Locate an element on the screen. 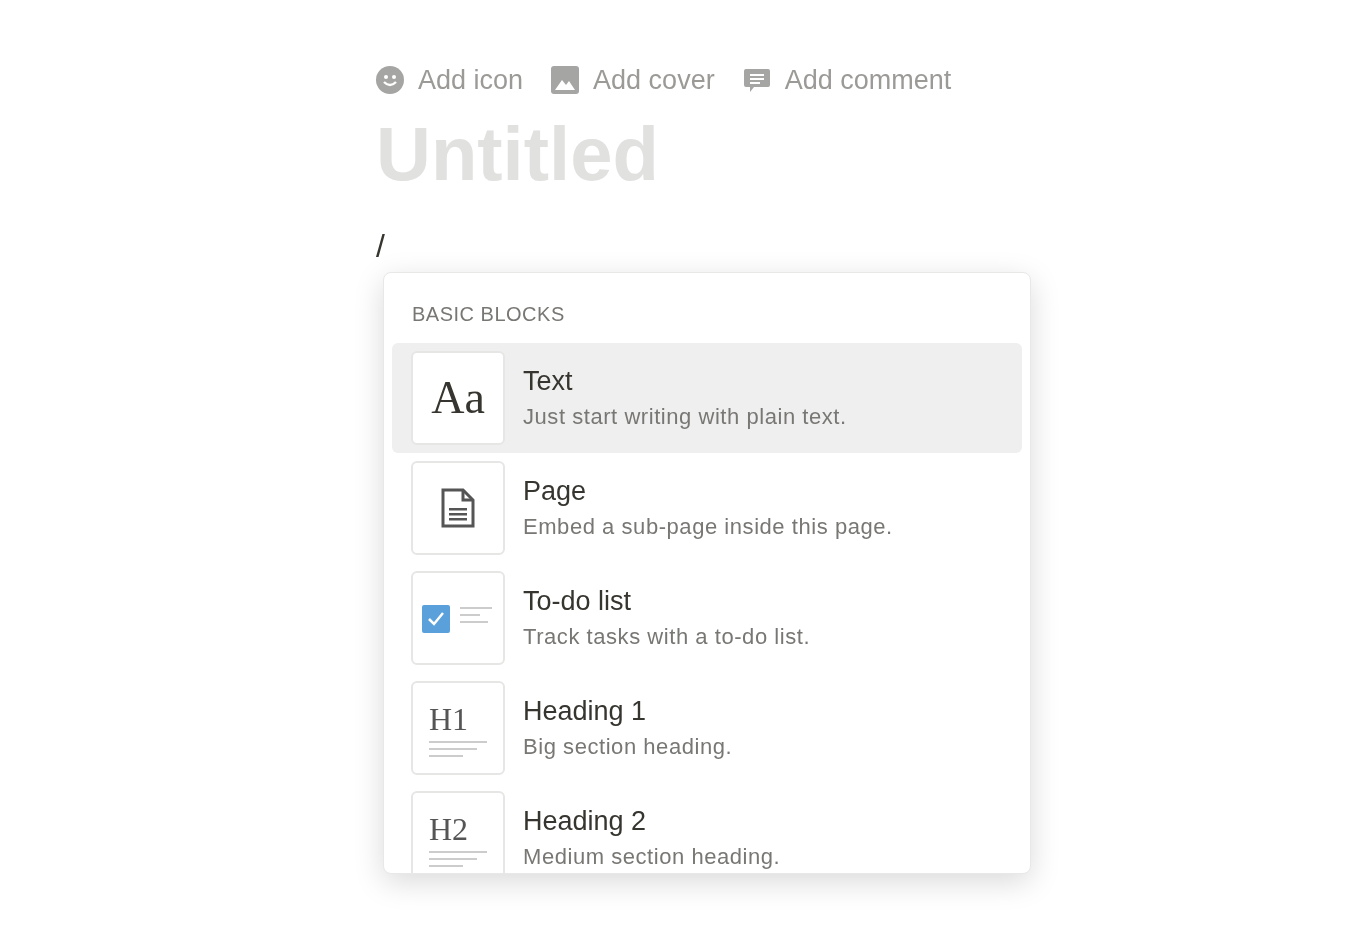  block-title: Page is located at coordinates (555, 491).